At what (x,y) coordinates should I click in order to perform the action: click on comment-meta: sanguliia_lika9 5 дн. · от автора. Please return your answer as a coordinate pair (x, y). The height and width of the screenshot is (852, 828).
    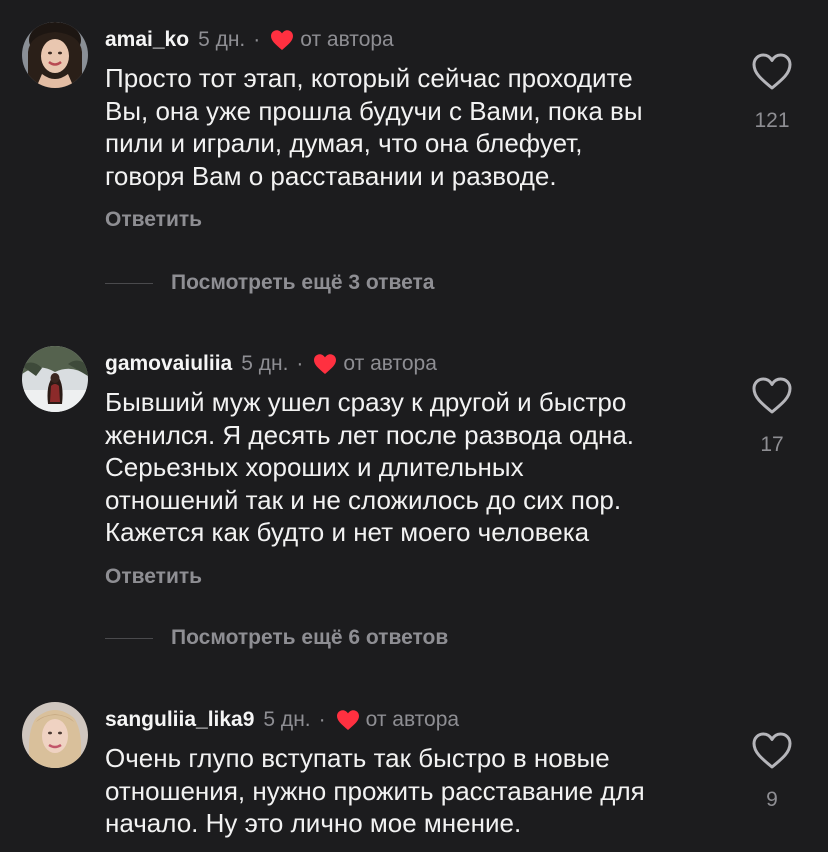
    Looking at the image, I should click on (282, 720).